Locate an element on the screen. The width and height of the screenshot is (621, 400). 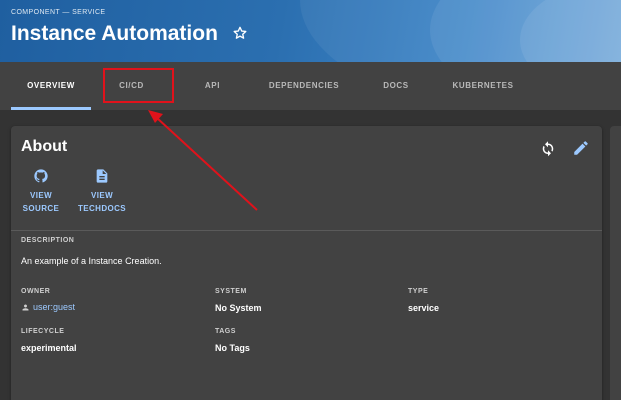
system-value: No System is located at coordinates (238, 308).